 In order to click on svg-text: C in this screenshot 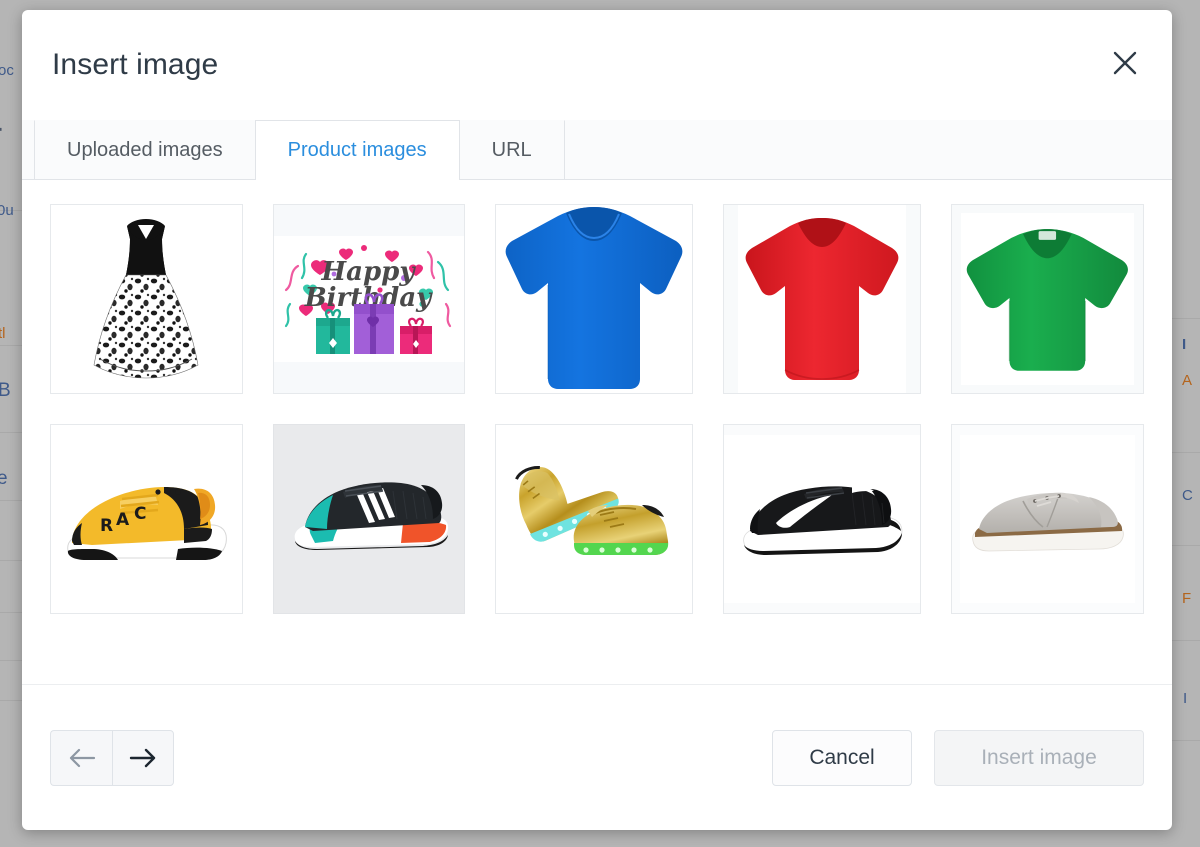, I will do `click(140, 514)`.